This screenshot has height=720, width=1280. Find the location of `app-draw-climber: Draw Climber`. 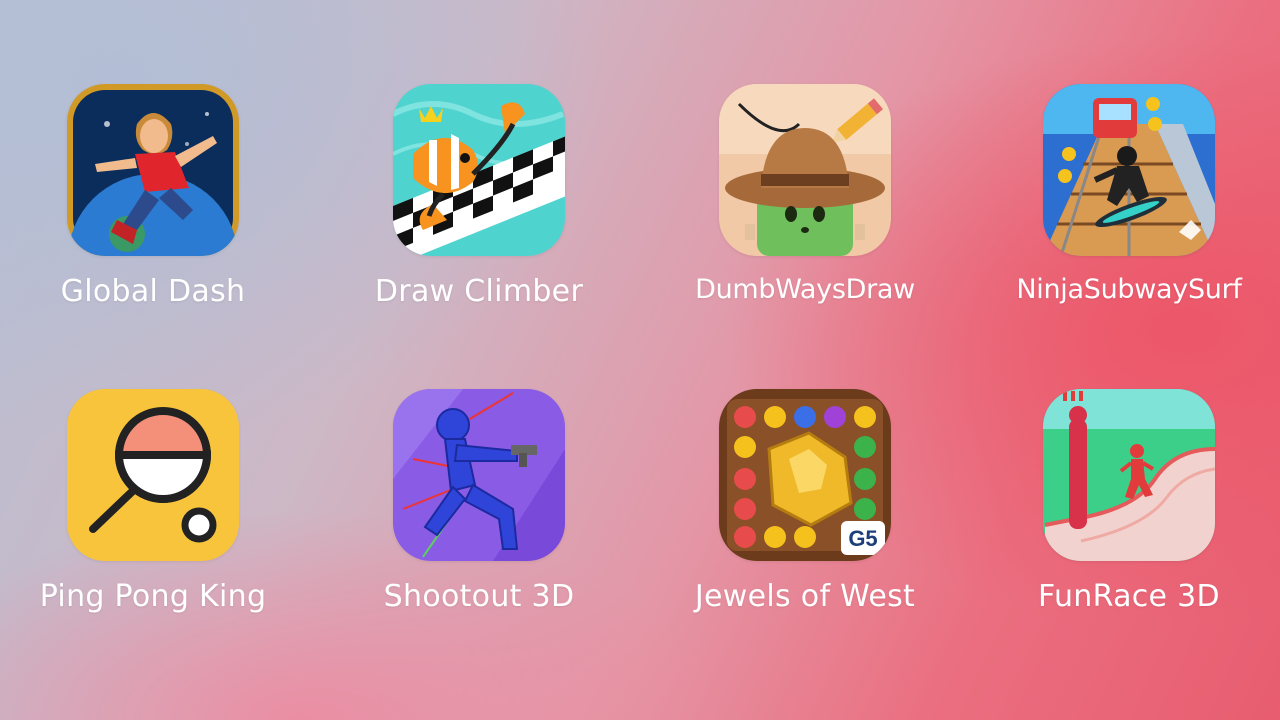

app-draw-climber: Draw Climber is located at coordinates (479, 196).